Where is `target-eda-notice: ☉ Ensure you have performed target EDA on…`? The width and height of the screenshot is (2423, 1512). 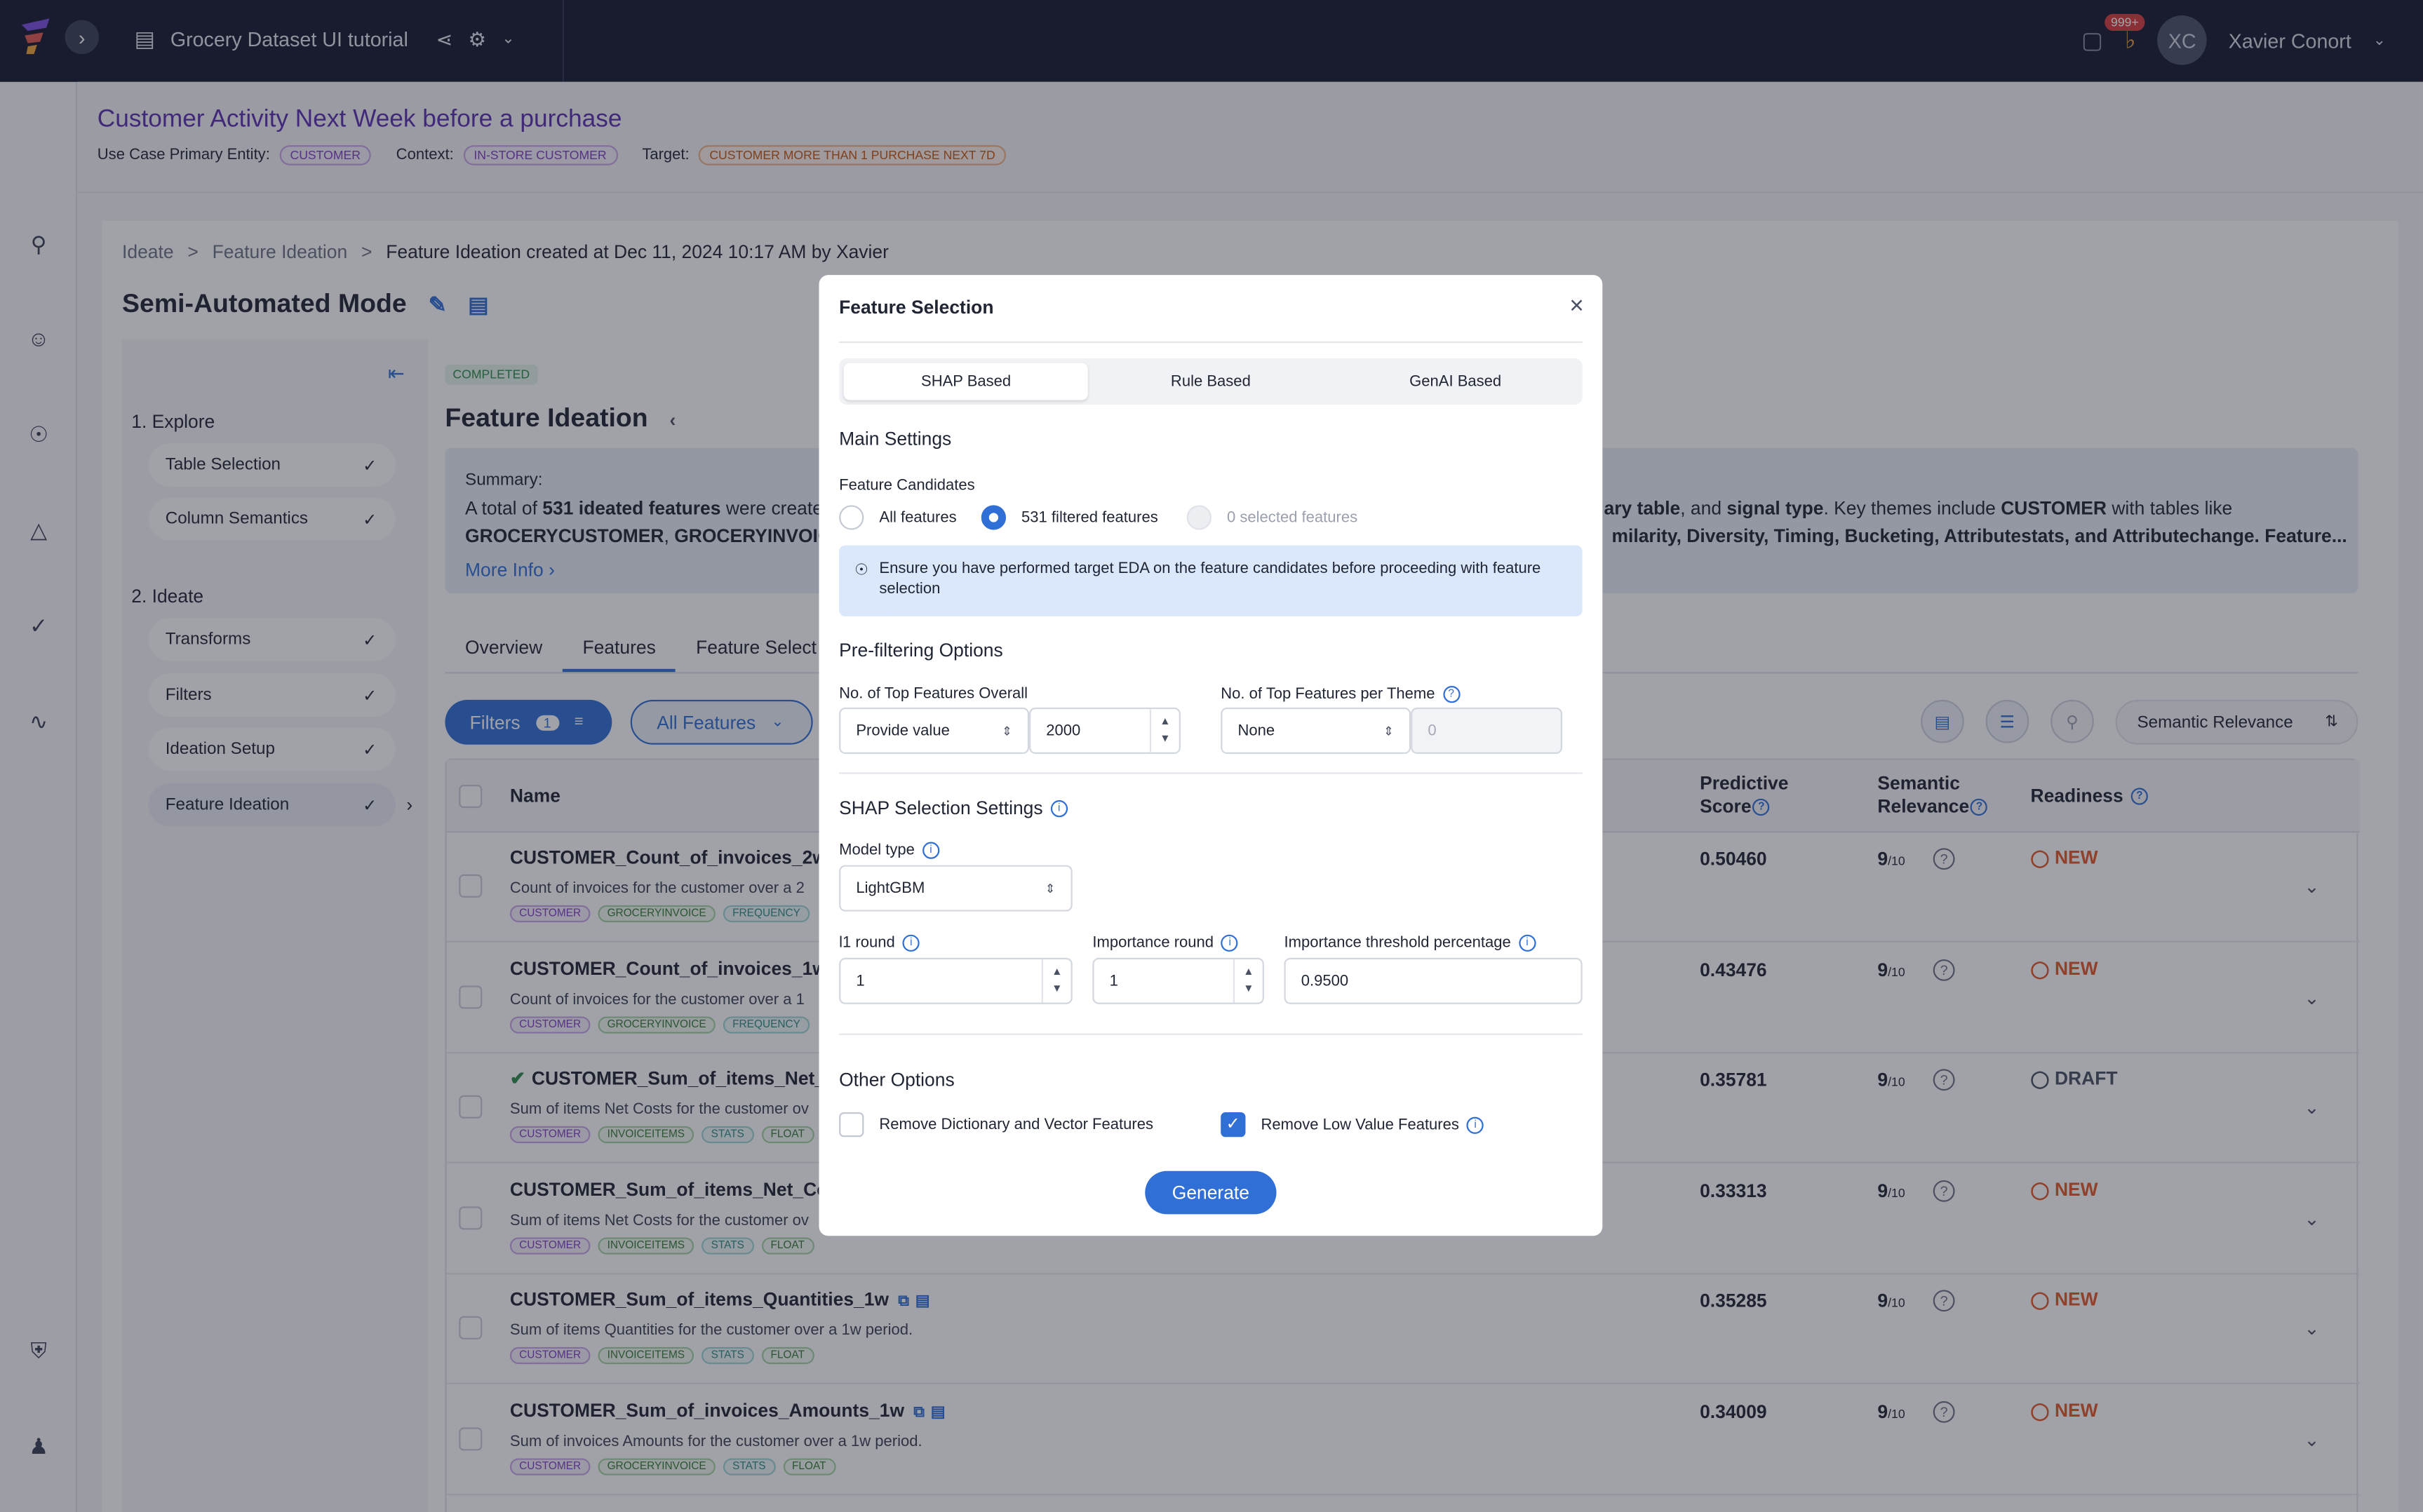 target-eda-notice: ☉ Ensure you have performed target EDA on… is located at coordinates (1211, 580).